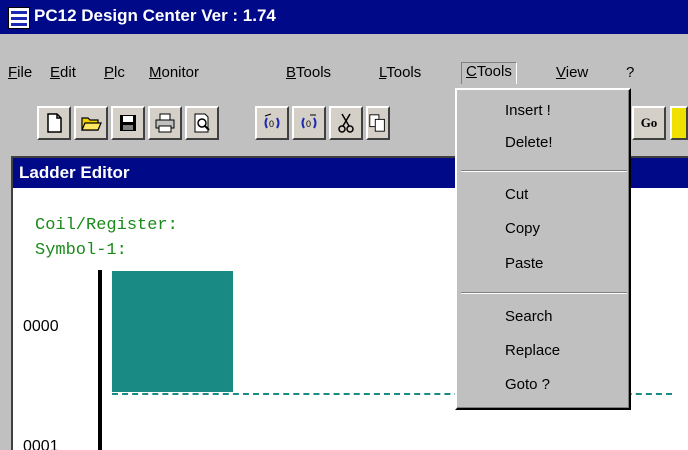 This screenshot has width=688, height=450. I want to click on menu-ltools: LTools, so click(400, 72).